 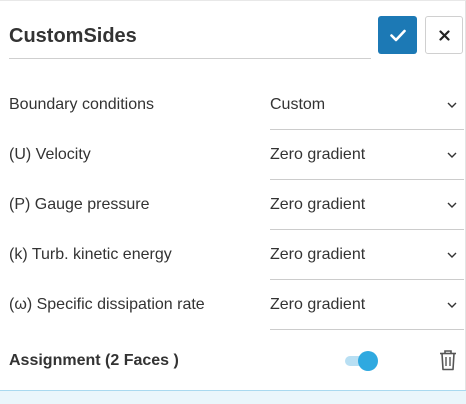 I want to click on boundary-conditions-label: Boundary conditions, so click(x=81, y=104).